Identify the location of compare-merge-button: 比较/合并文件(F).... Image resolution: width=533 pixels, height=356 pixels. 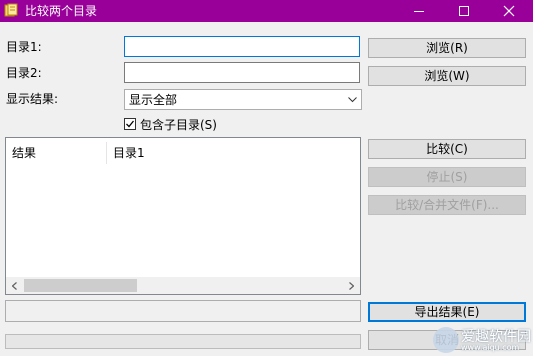
(447, 205).